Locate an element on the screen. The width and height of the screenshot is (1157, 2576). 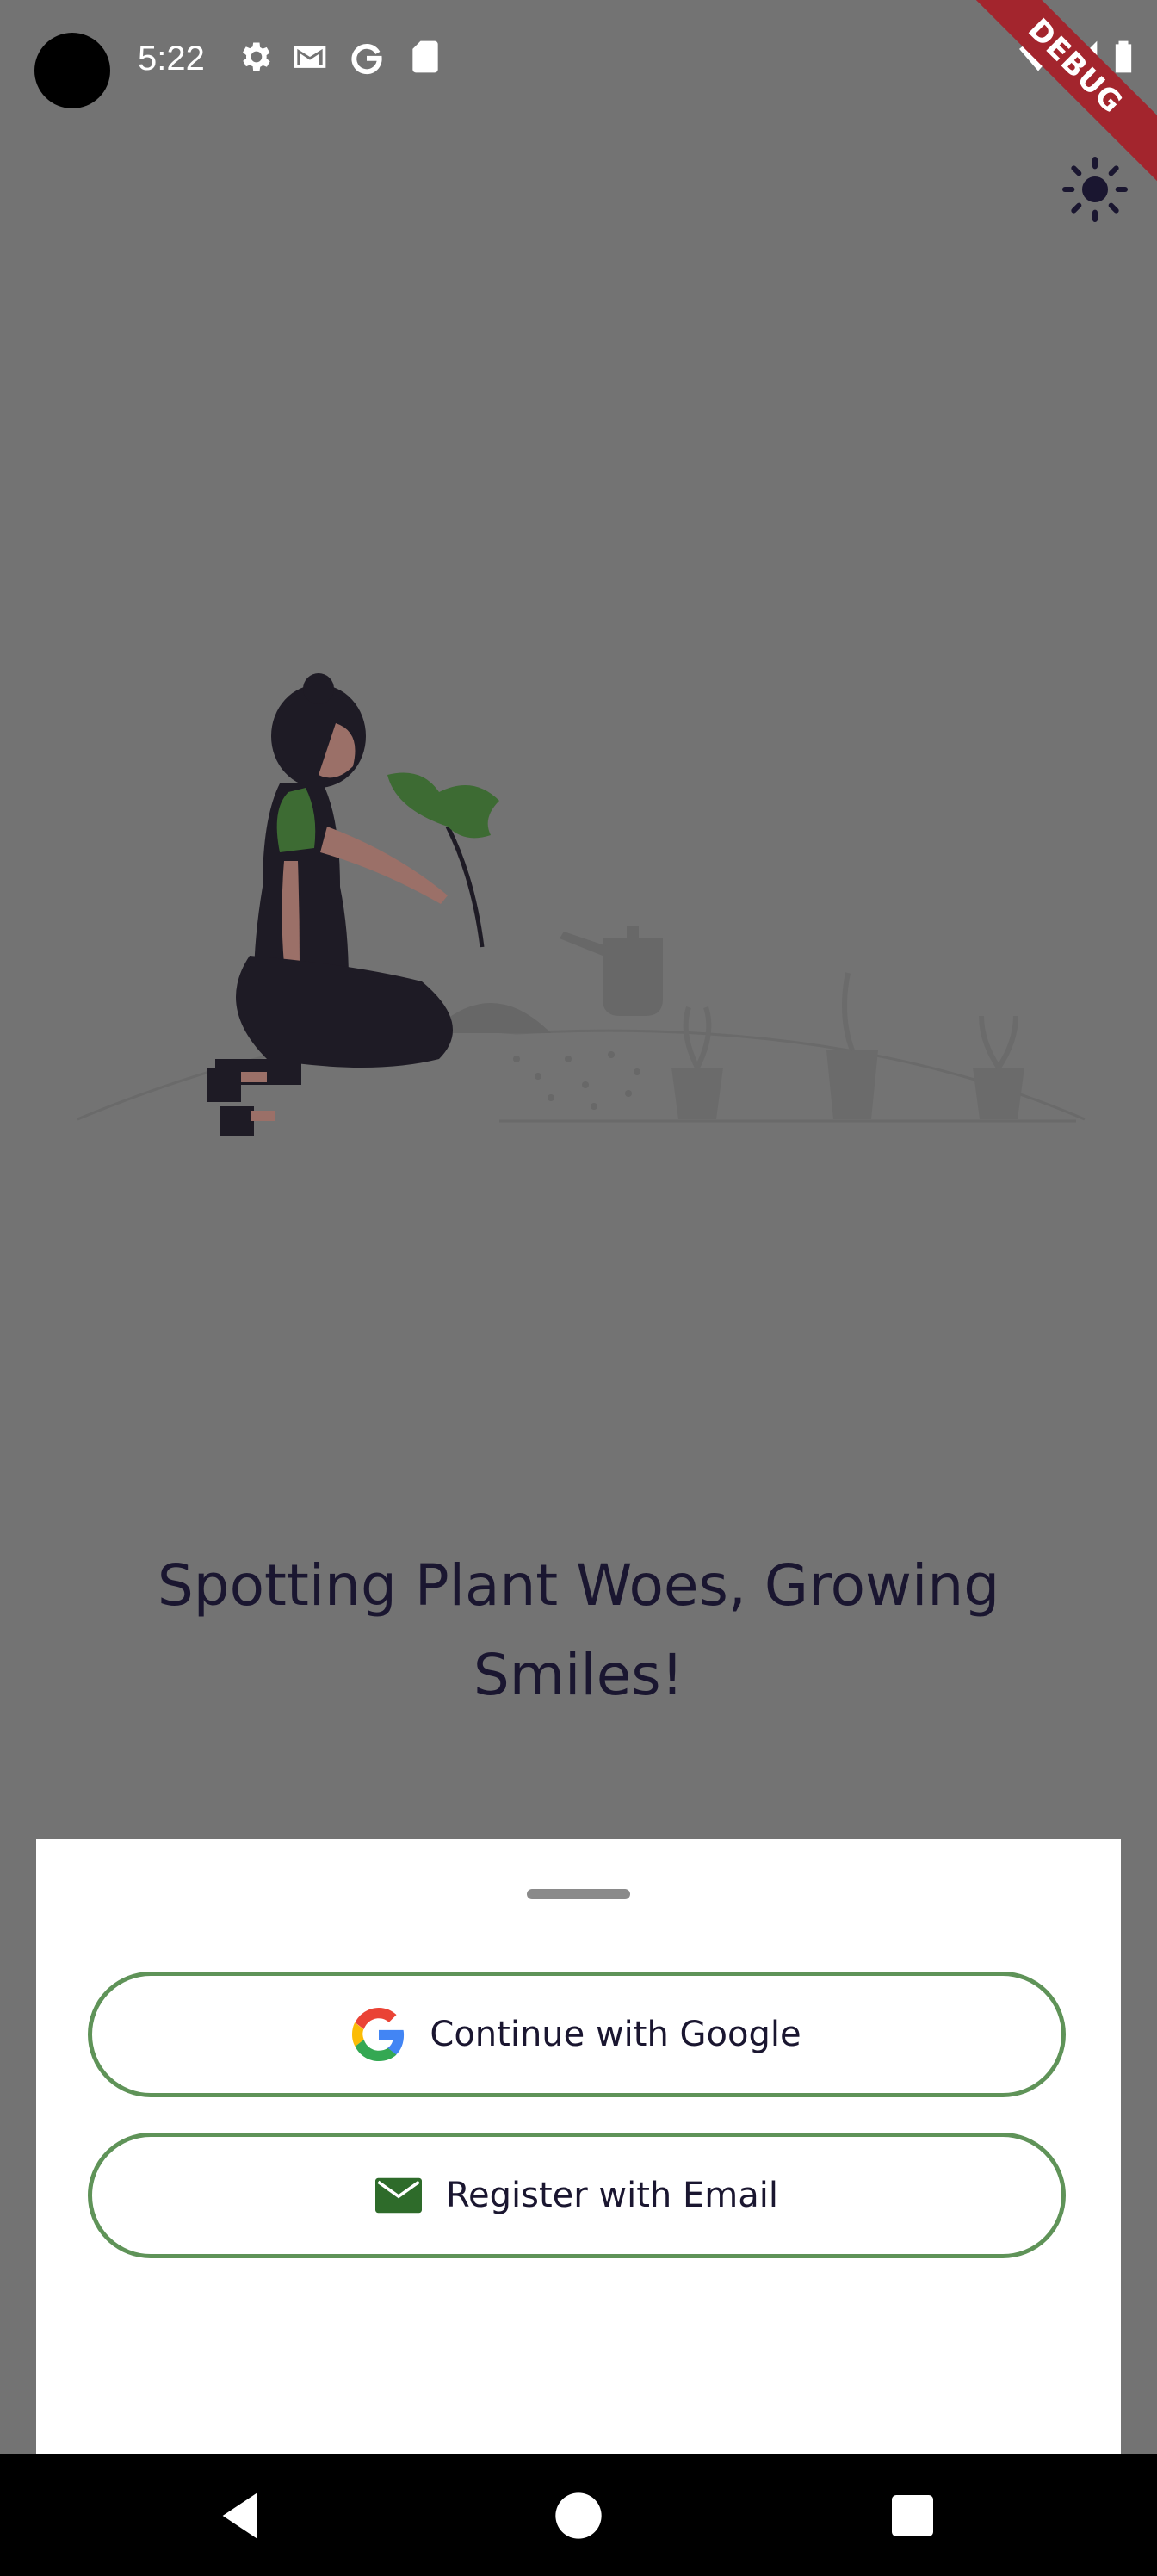
status-bar: 5:22 DEBUG is located at coordinates (579, 92).